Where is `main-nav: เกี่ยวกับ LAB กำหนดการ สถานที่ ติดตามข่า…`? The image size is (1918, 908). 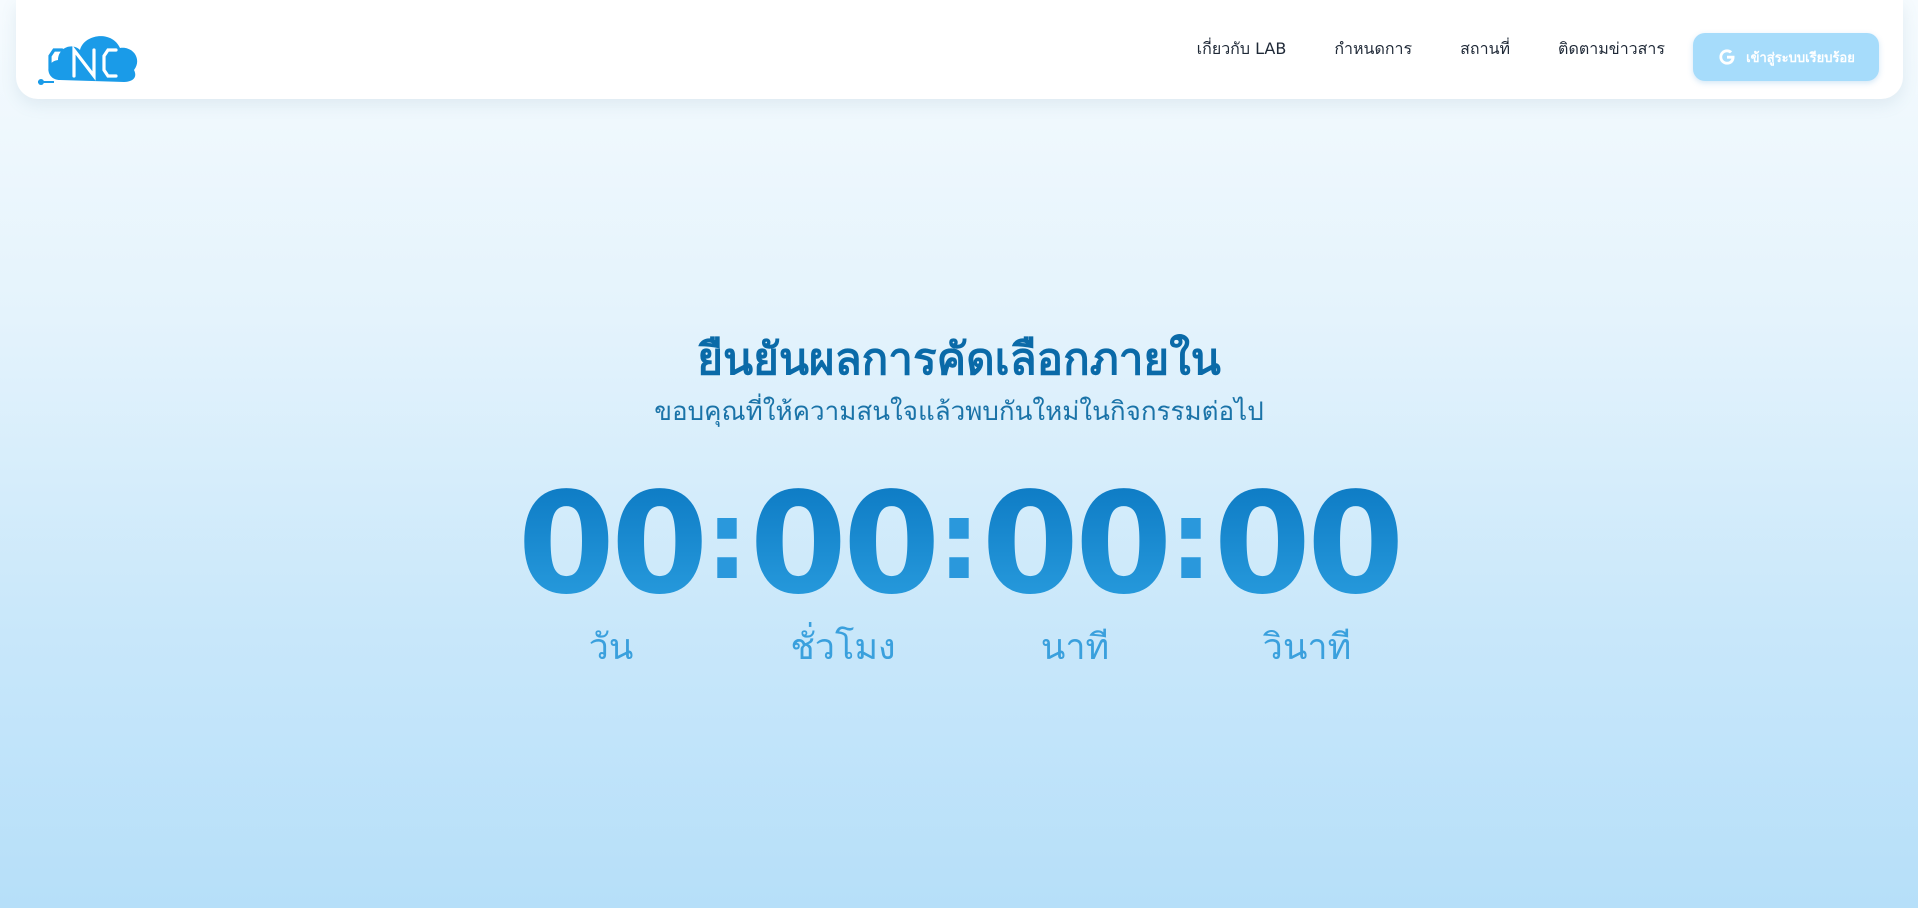 main-nav: เกี่ยวกับ LAB กำหนดการ สถานที่ ติดตามข่า… is located at coordinates (1431, 49).